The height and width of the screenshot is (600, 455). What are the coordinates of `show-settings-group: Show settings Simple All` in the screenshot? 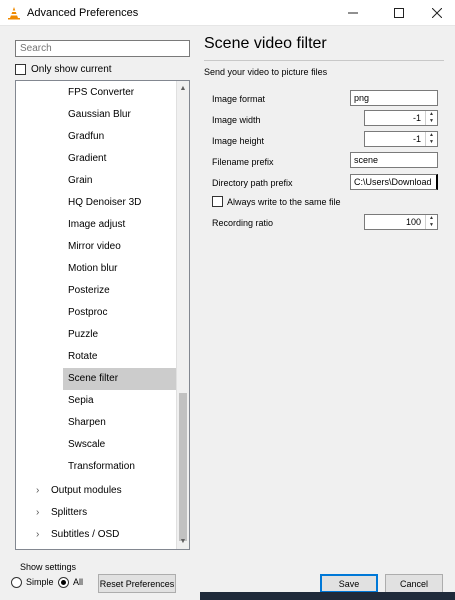 It's located at (47, 581).